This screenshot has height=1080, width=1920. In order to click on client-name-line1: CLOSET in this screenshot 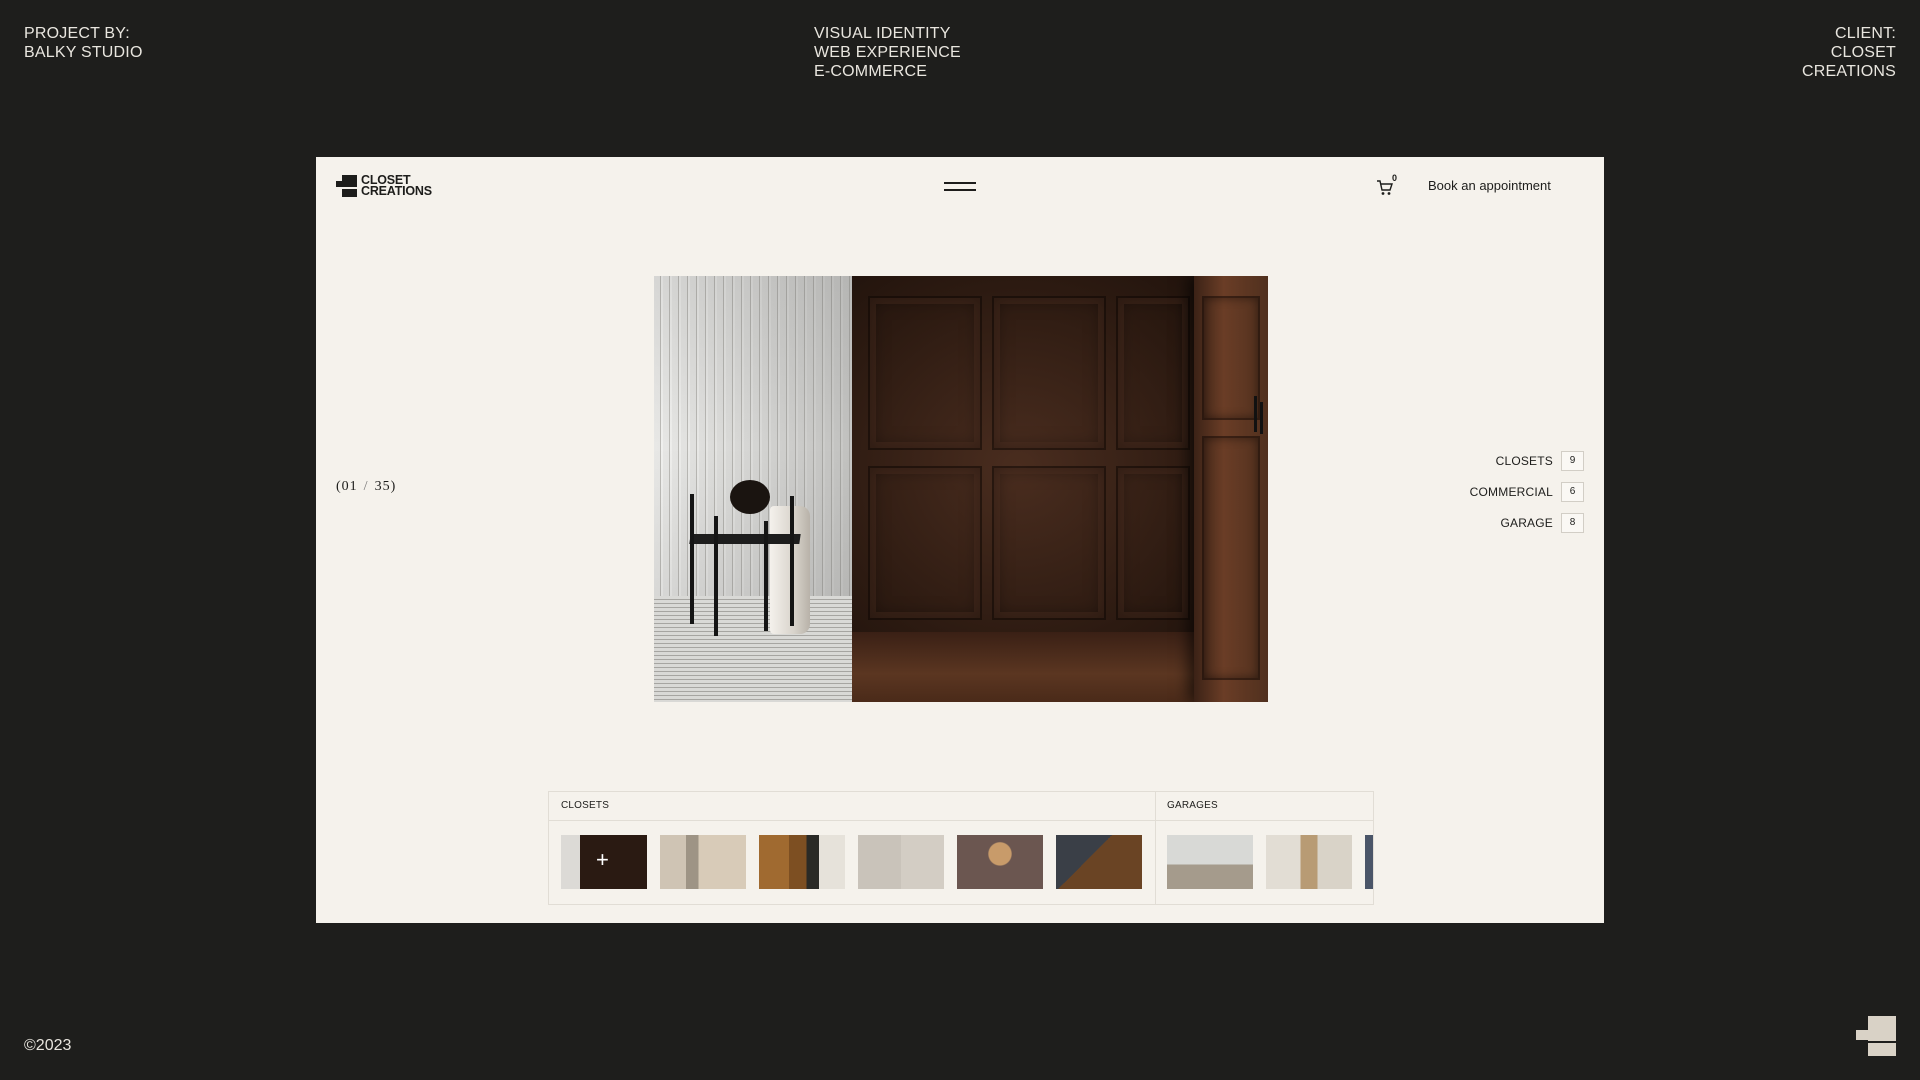, I will do `click(1863, 52)`.